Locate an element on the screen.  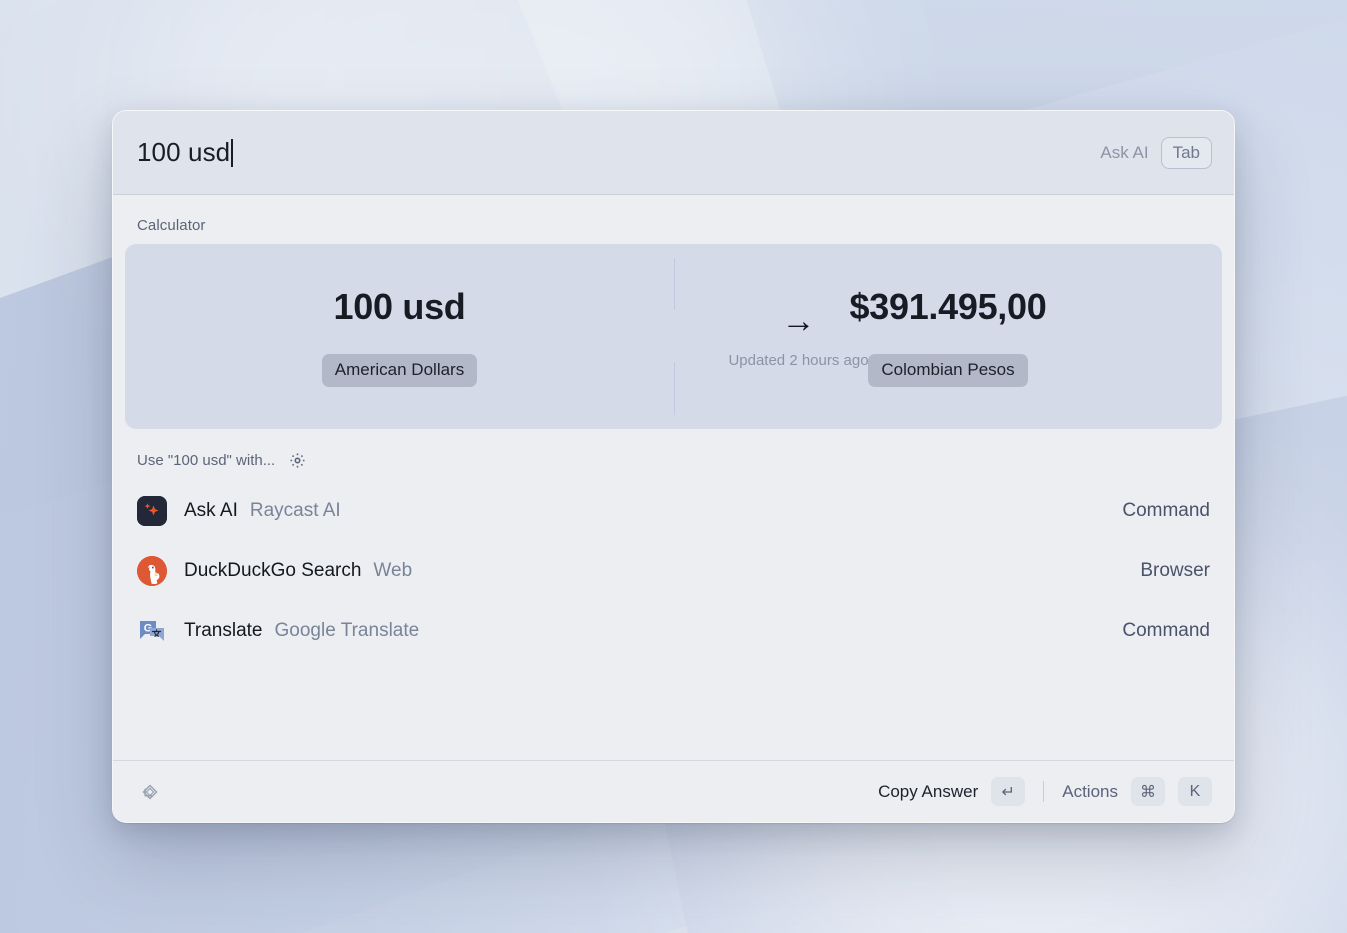
search-input: 100 usd is located at coordinates (618, 152).